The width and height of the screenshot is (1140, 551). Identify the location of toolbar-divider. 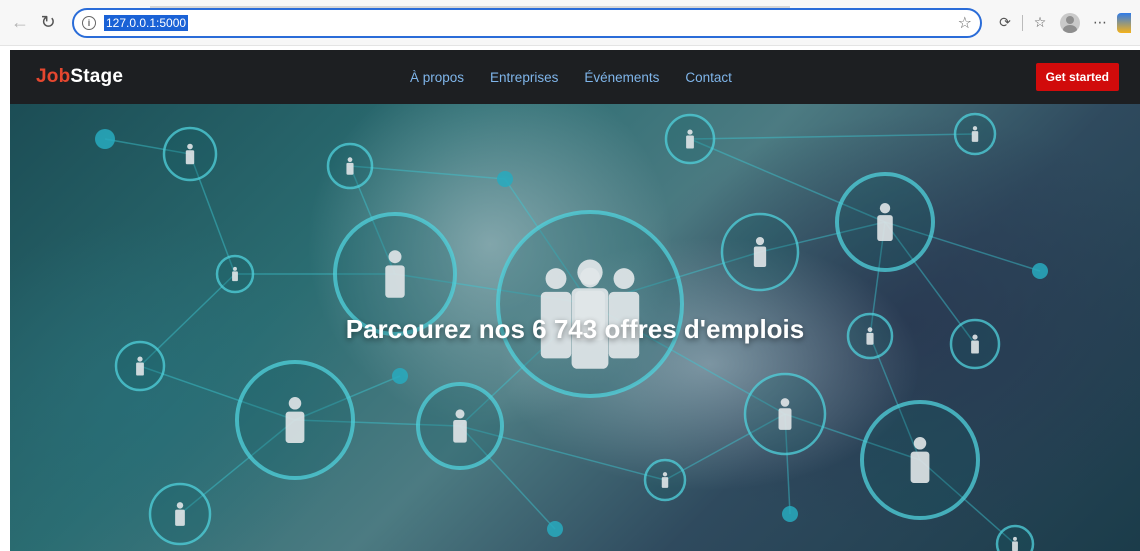
(1022, 22).